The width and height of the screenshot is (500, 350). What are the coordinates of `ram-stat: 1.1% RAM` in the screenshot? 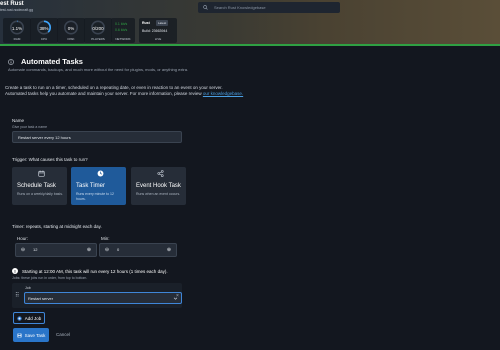 It's located at (17, 30).